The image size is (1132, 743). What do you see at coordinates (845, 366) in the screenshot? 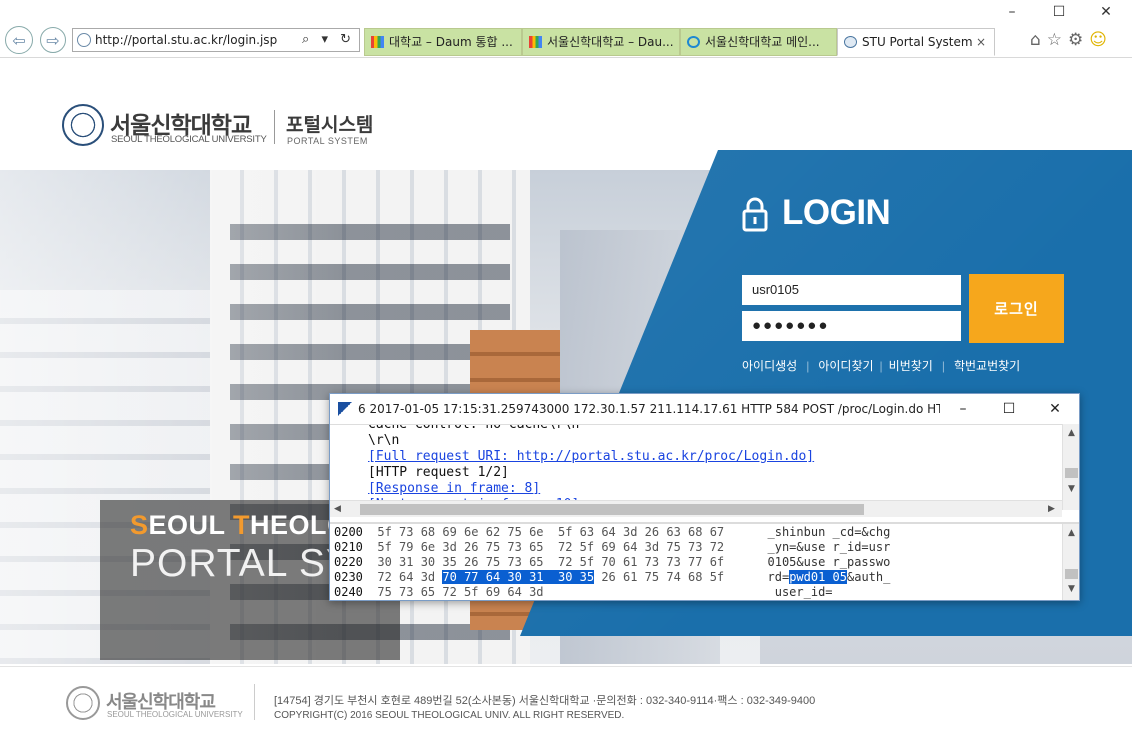
I see `find-id-link: 아이디찾기` at bounding box center [845, 366].